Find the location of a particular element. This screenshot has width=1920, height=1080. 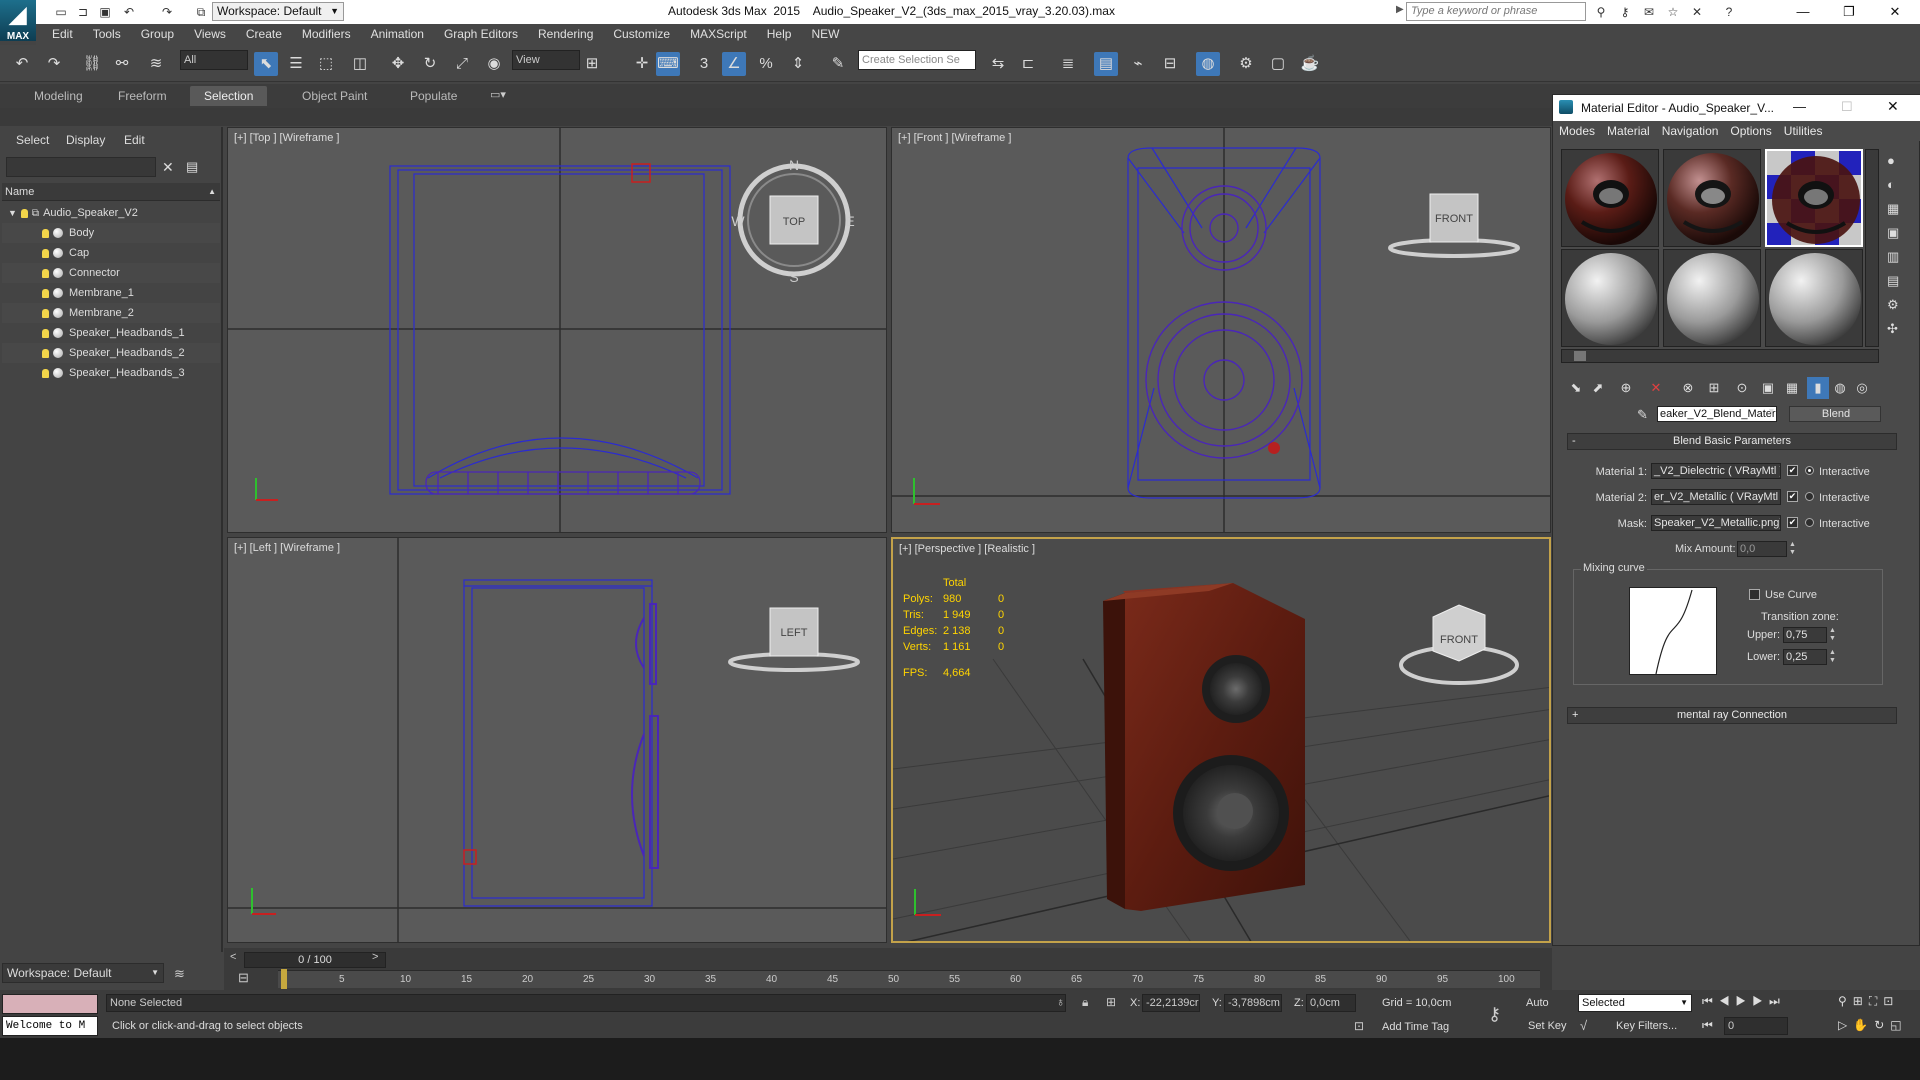

menu-modifiers: Modifiers is located at coordinates (326, 34).